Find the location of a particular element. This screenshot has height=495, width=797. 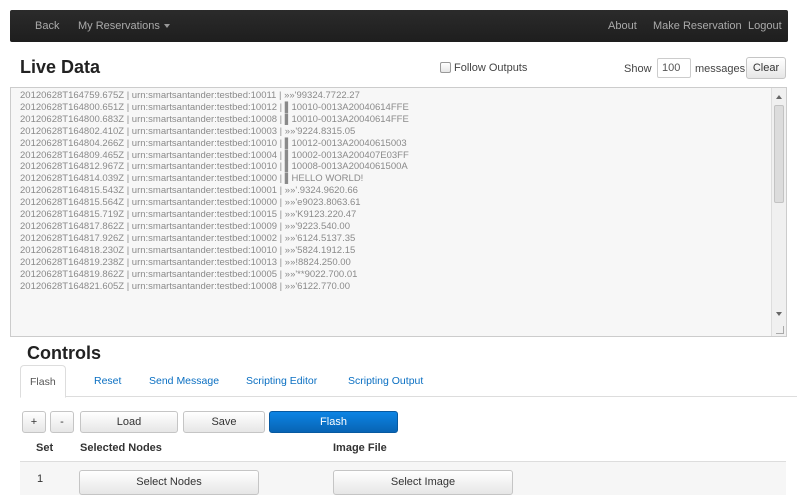

resize-handle-icon is located at coordinates (780, 330).